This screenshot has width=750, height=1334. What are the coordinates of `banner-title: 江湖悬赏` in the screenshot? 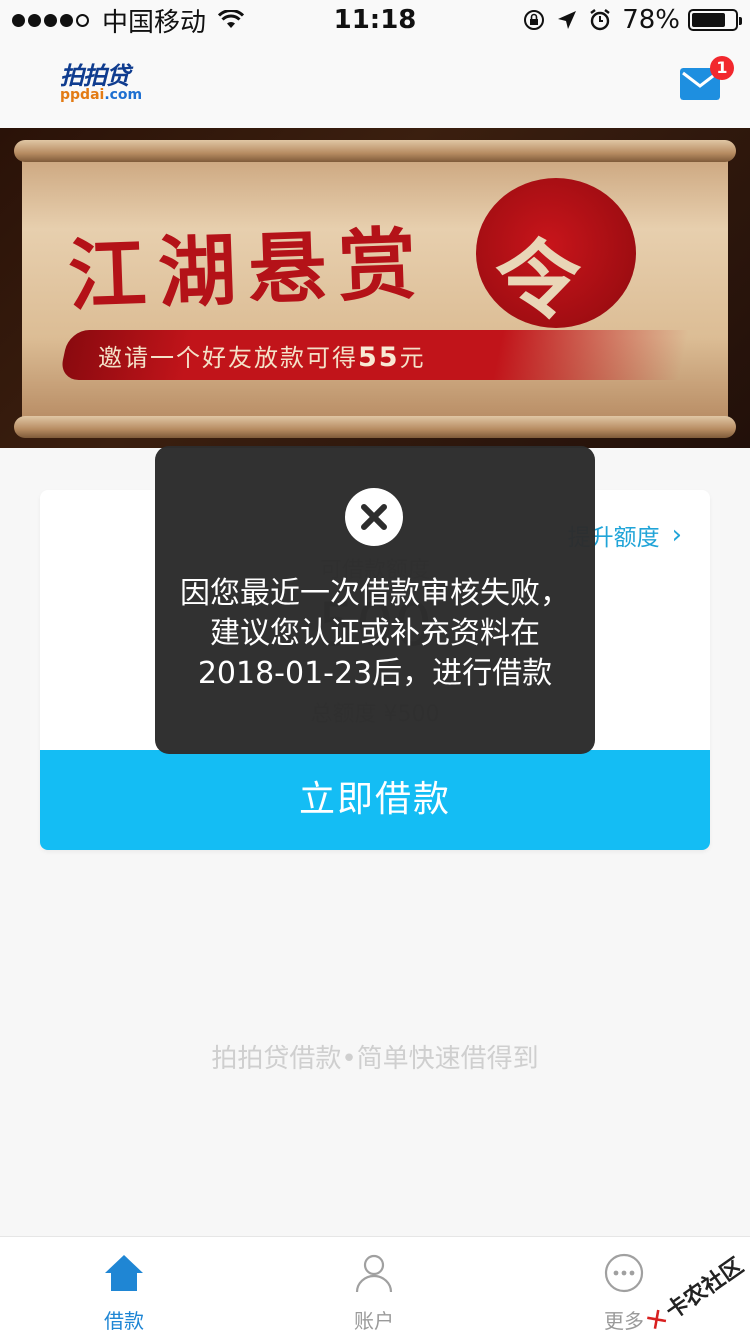 It's located at (248, 270).